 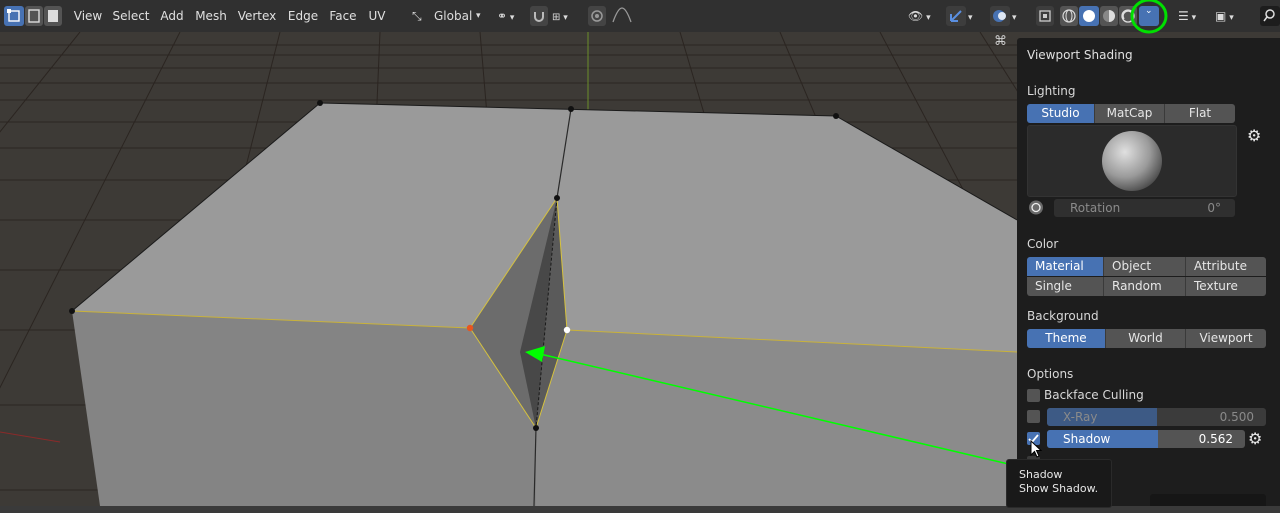 I want to click on xray-toggle, so click(x=1045, y=16).